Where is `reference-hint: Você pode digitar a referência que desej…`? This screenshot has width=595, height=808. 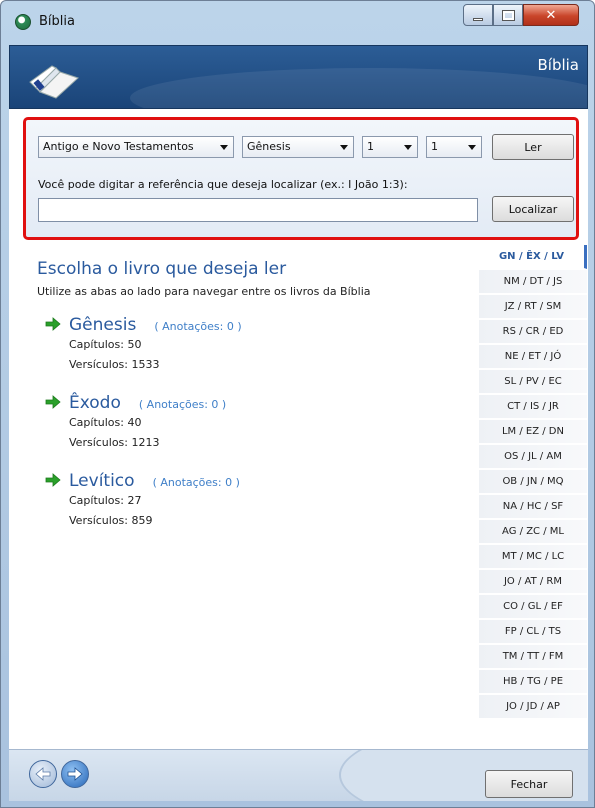
reference-hint: Você pode digitar a referência que desej… is located at coordinates (223, 184).